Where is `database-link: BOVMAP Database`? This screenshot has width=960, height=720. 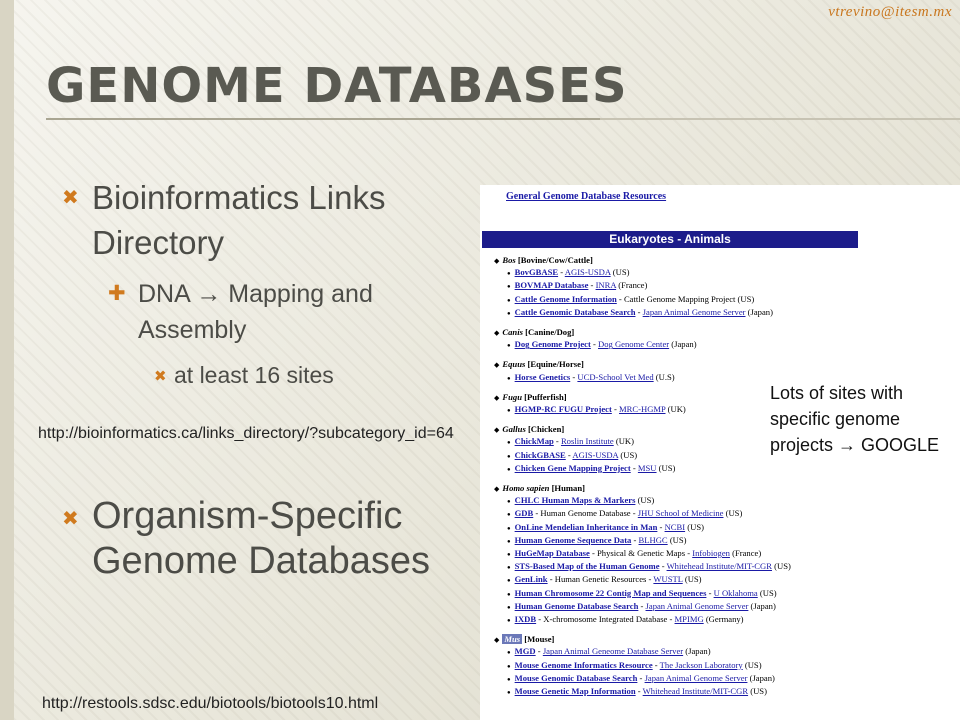 database-link: BOVMAP Database is located at coordinates (552, 285).